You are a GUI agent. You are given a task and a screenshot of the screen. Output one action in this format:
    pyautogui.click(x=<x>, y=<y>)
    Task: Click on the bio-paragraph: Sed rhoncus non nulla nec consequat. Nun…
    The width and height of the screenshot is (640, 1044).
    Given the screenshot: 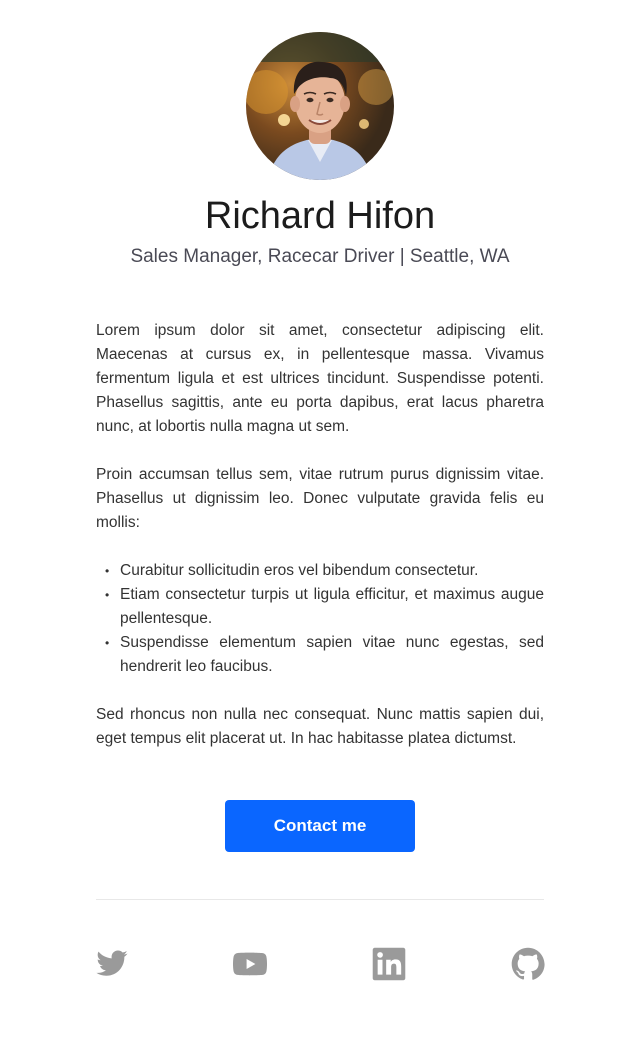 What is the action you would take?
    pyautogui.click(x=320, y=726)
    